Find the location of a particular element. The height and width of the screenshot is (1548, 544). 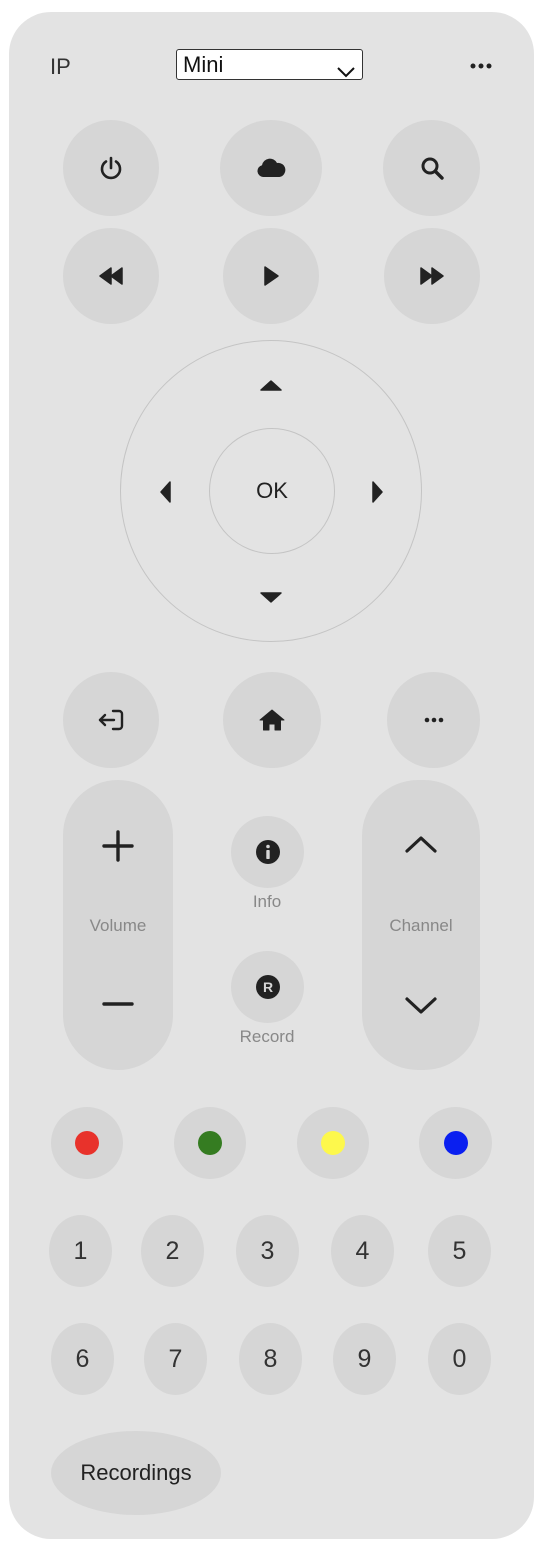

record-button: R is located at coordinates (267, 987).